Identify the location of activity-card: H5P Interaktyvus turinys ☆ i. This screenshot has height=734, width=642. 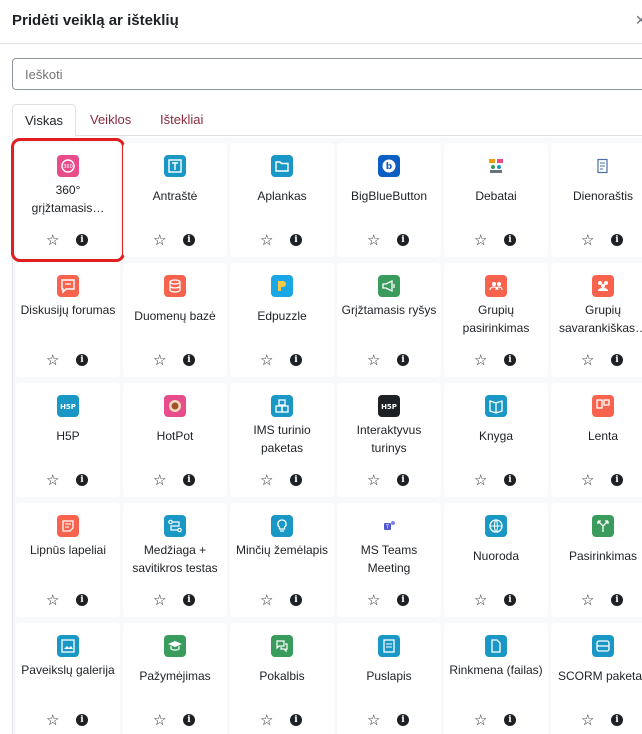
(389, 440).